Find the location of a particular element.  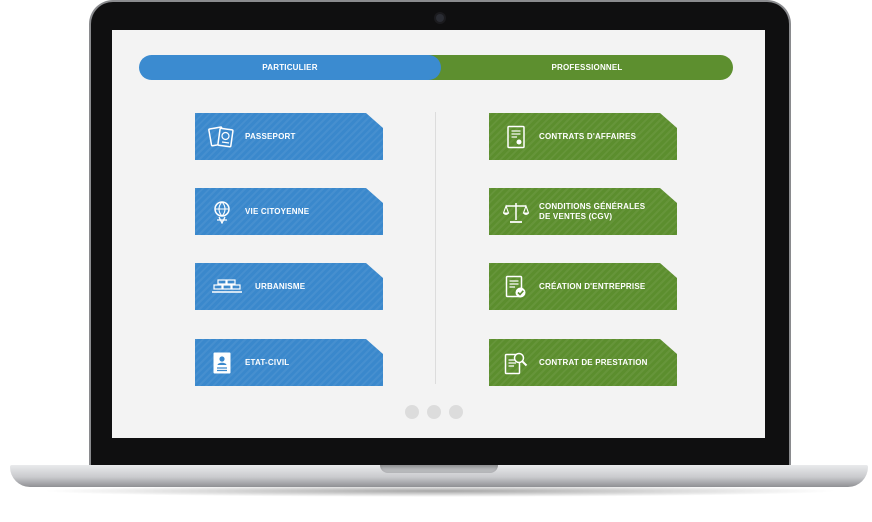

tab-particulier: PARTICULIER is located at coordinates (290, 67).